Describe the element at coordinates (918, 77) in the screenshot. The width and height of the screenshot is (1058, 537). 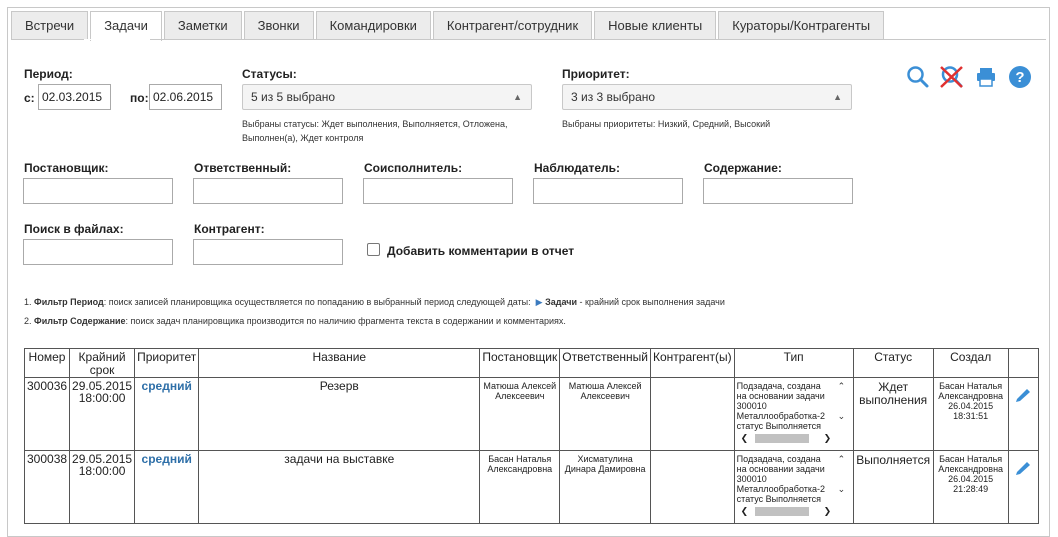
I see `search-icon` at that location.